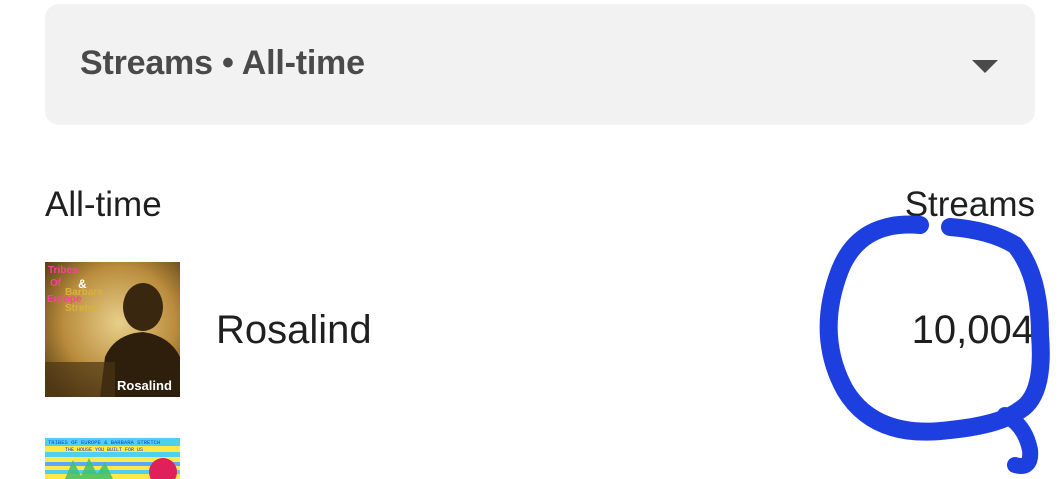 Image resolution: width=1062 pixels, height=479 pixels. Describe the element at coordinates (222, 63) in the screenshot. I see `dropdown-label: Streams • All-time` at that location.